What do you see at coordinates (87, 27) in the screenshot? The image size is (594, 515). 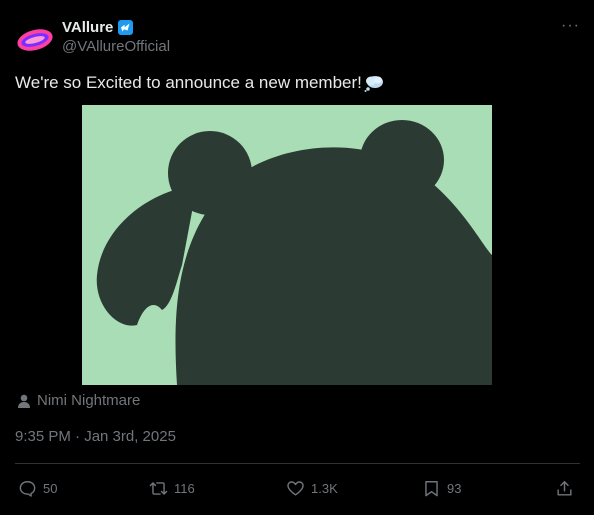 I see `author-name: VAllure` at bounding box center [87, 27].